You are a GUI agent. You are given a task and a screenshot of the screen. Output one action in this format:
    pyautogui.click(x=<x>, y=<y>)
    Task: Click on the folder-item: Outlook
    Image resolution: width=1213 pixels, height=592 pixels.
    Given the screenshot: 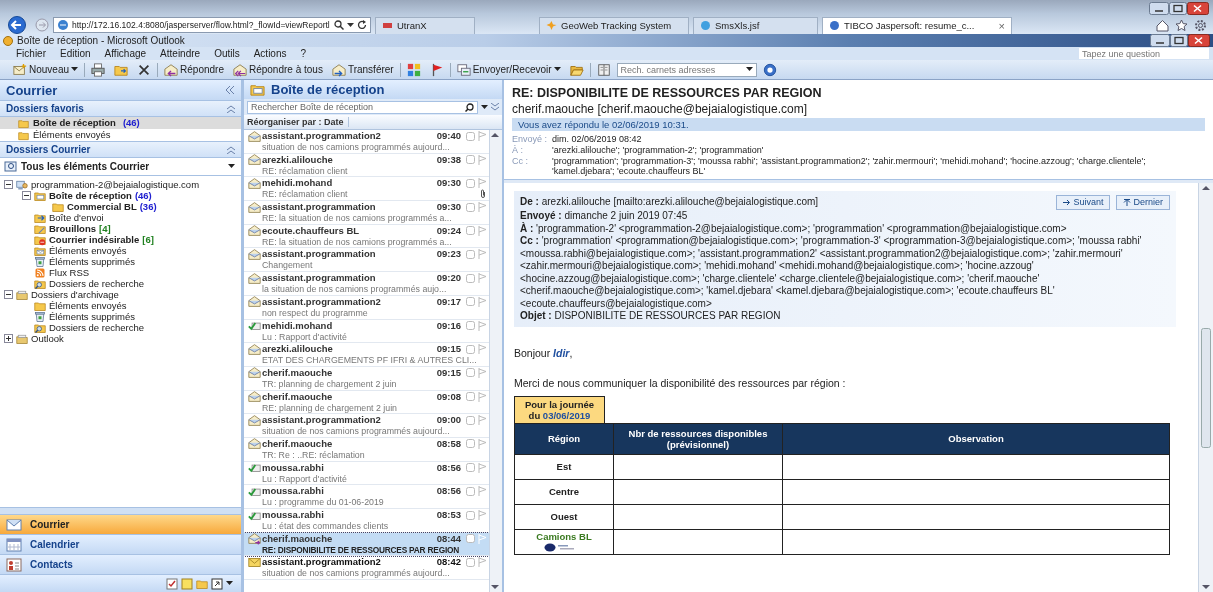 What is the action you would take?
    pyautogui.click(x=122, y=338)
    